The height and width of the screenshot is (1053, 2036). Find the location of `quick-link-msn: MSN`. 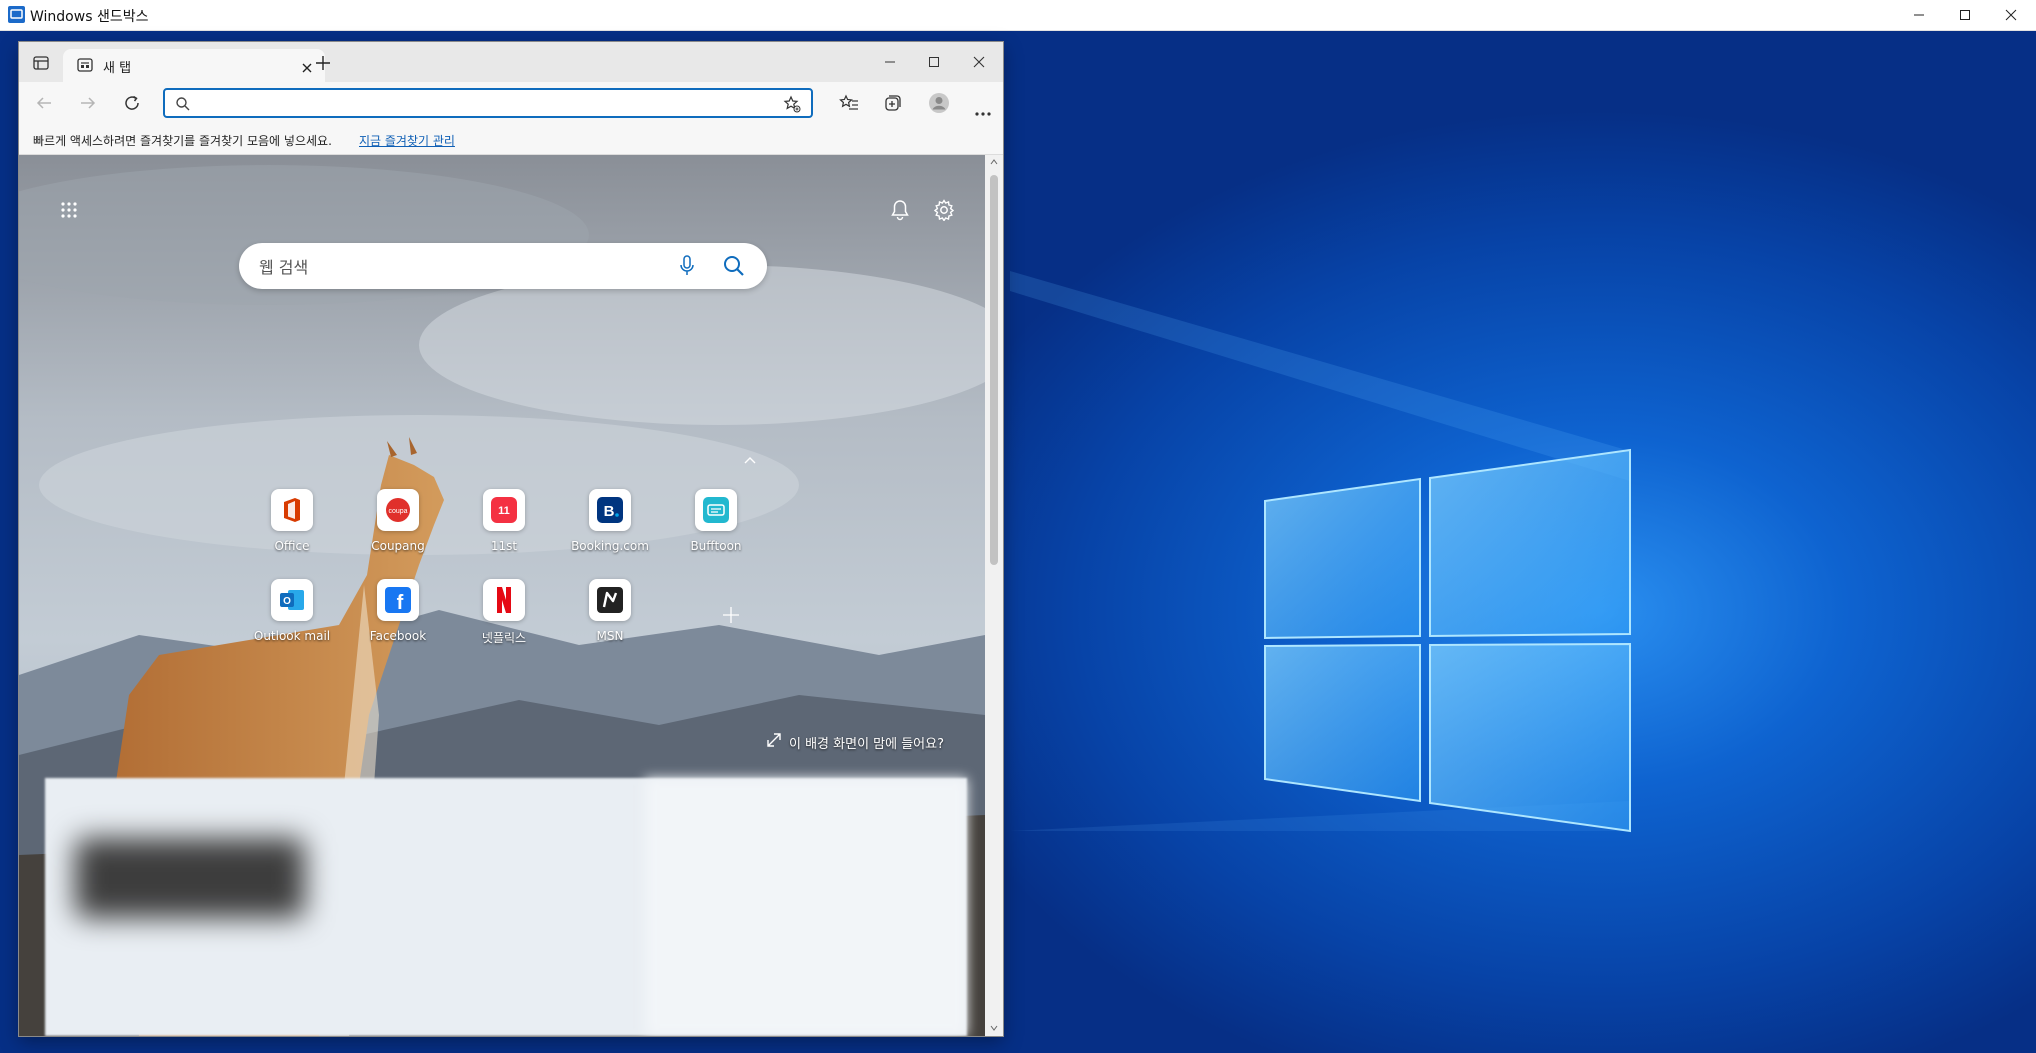

quick-link-msn: MSN is located at coordinates (610, 619).